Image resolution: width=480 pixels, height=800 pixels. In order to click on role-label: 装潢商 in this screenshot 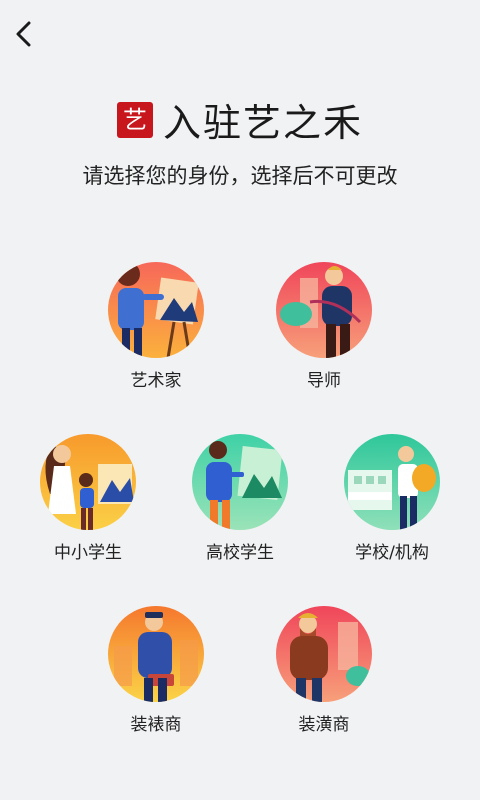, I will do `click(324, 725)`.